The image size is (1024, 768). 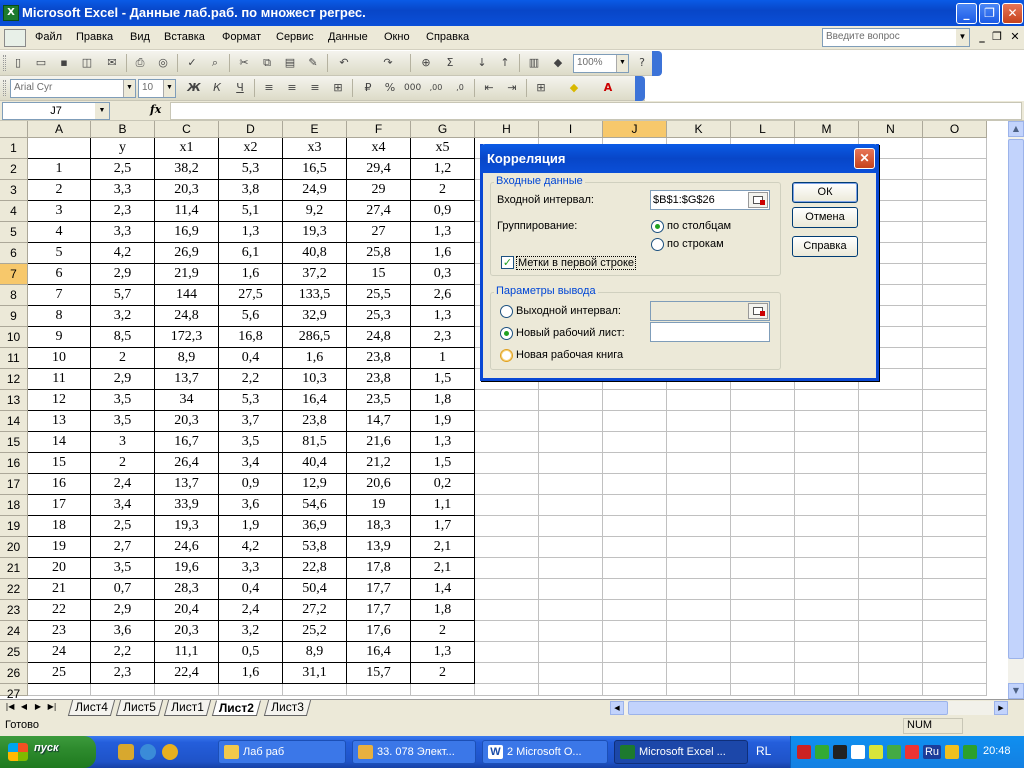 I want to click on row-header-5: 5, so click(x=14, y=232).